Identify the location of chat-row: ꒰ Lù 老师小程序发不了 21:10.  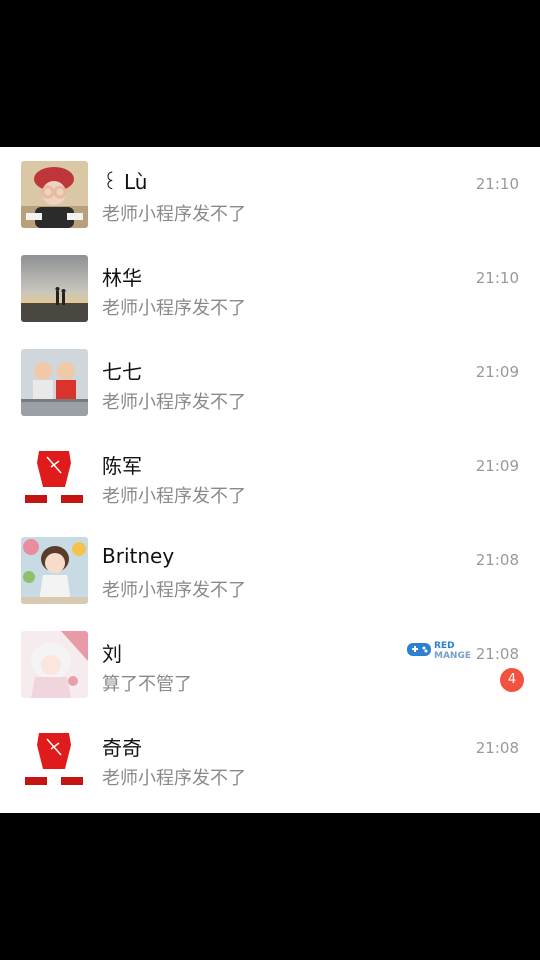
(270, 194).